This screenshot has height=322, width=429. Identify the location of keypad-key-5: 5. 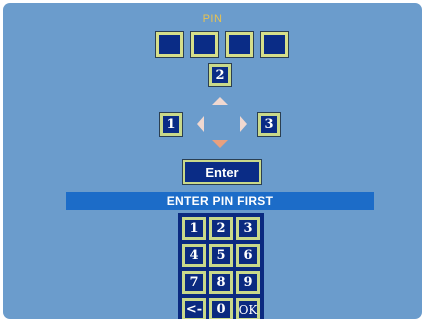
(221, 255).